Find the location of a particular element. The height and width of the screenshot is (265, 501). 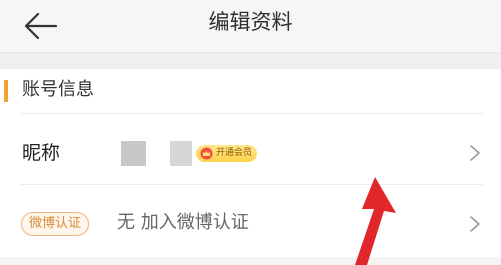

vip-badge-label: 开通会员 is located at coordinates (234, 153).